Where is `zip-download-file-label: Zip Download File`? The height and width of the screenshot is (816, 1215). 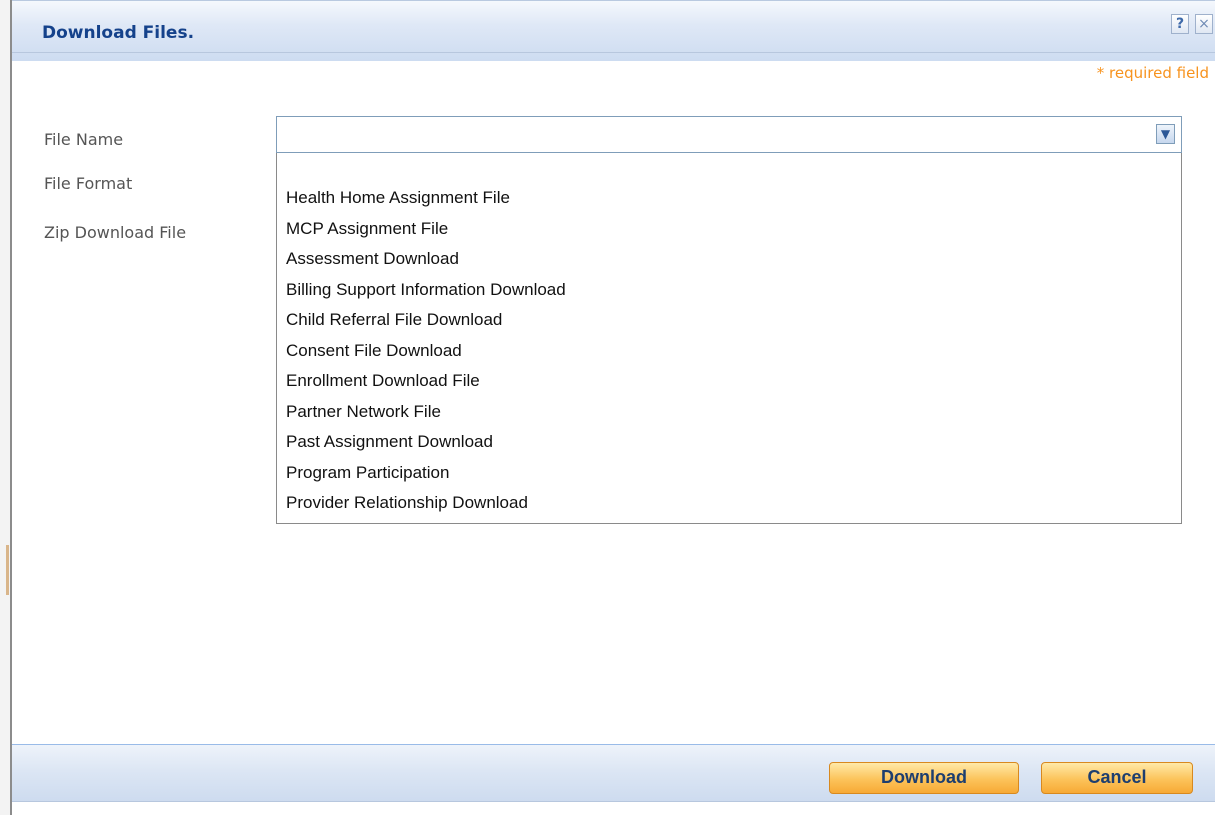 zip-download-file-label: Zip Download File is located at coordinates (115, 232).